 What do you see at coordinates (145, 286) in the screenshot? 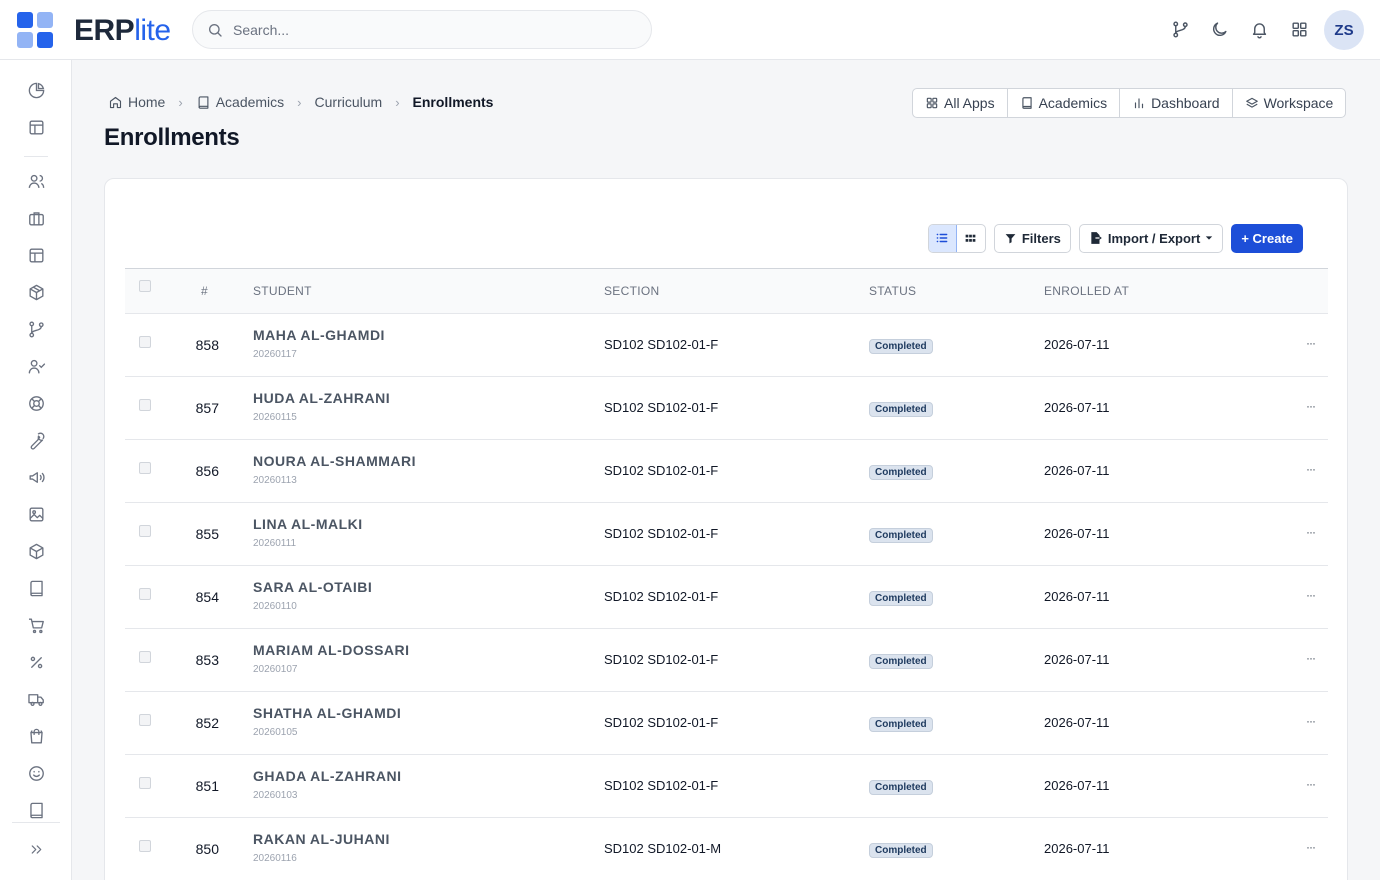
I see `select-all-checkbox` at bounding box center [145, 286].